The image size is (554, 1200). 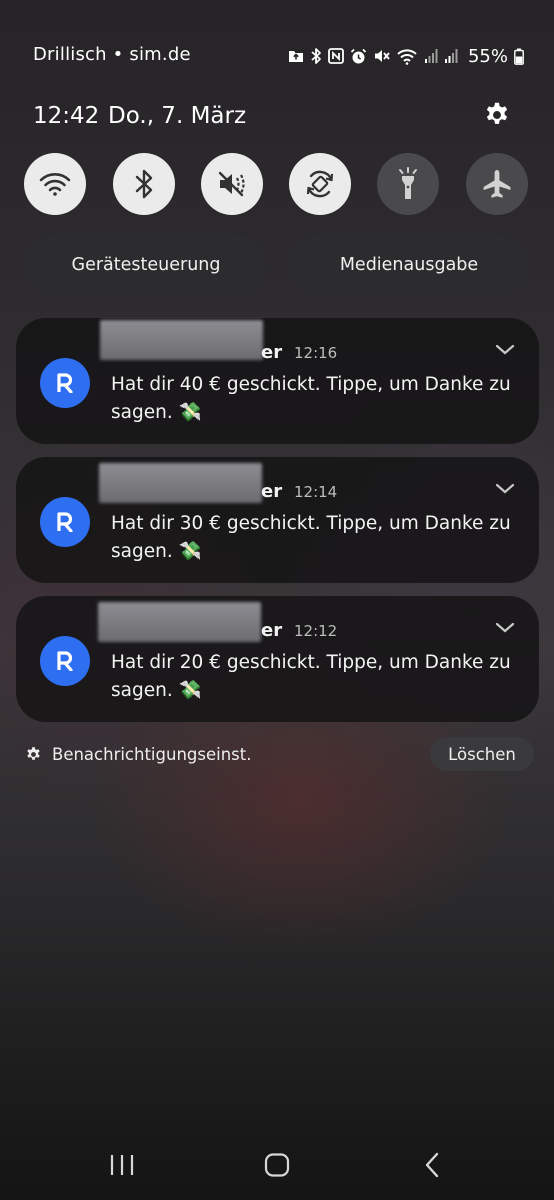 I want to click on notification-settings-label: Benachrichtigungseinst., so click(x=152, y=754).